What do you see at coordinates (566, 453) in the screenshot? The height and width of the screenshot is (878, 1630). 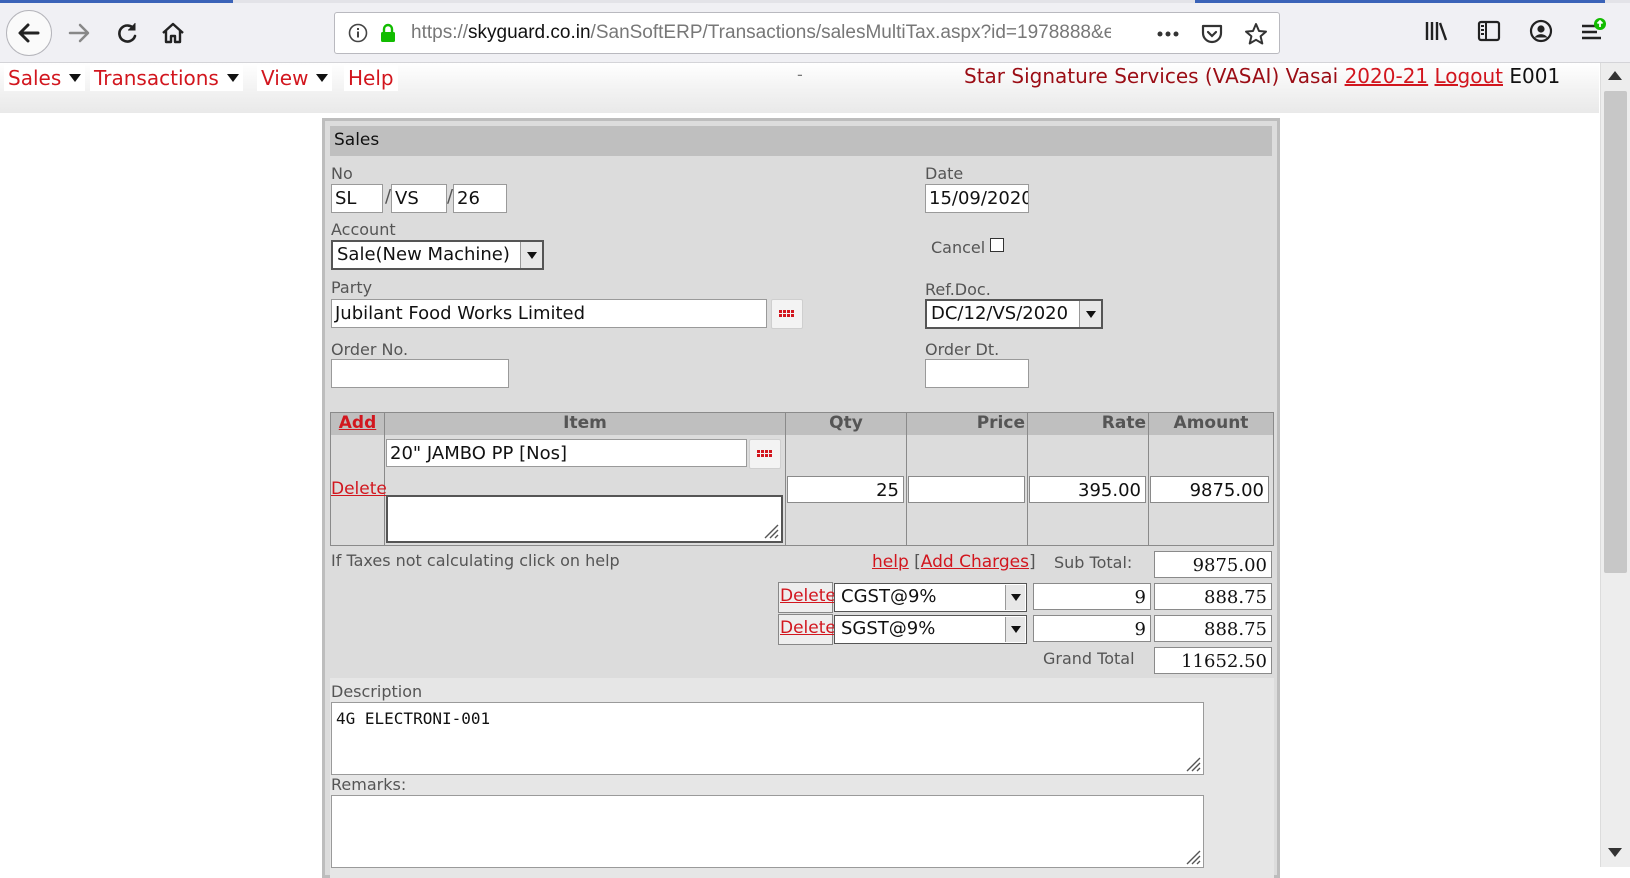 I see `item-field: 20" JAMBO PP [Nos]` at bounding box center [566, 453].